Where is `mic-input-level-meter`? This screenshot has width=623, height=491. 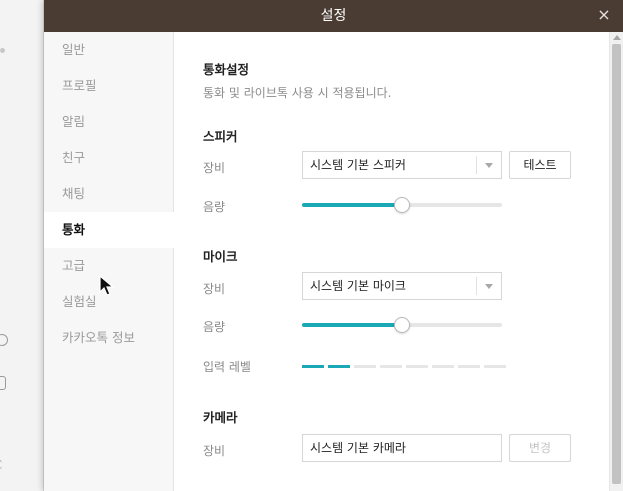 mic-input-level-meter is located at coordinates (404, 367).